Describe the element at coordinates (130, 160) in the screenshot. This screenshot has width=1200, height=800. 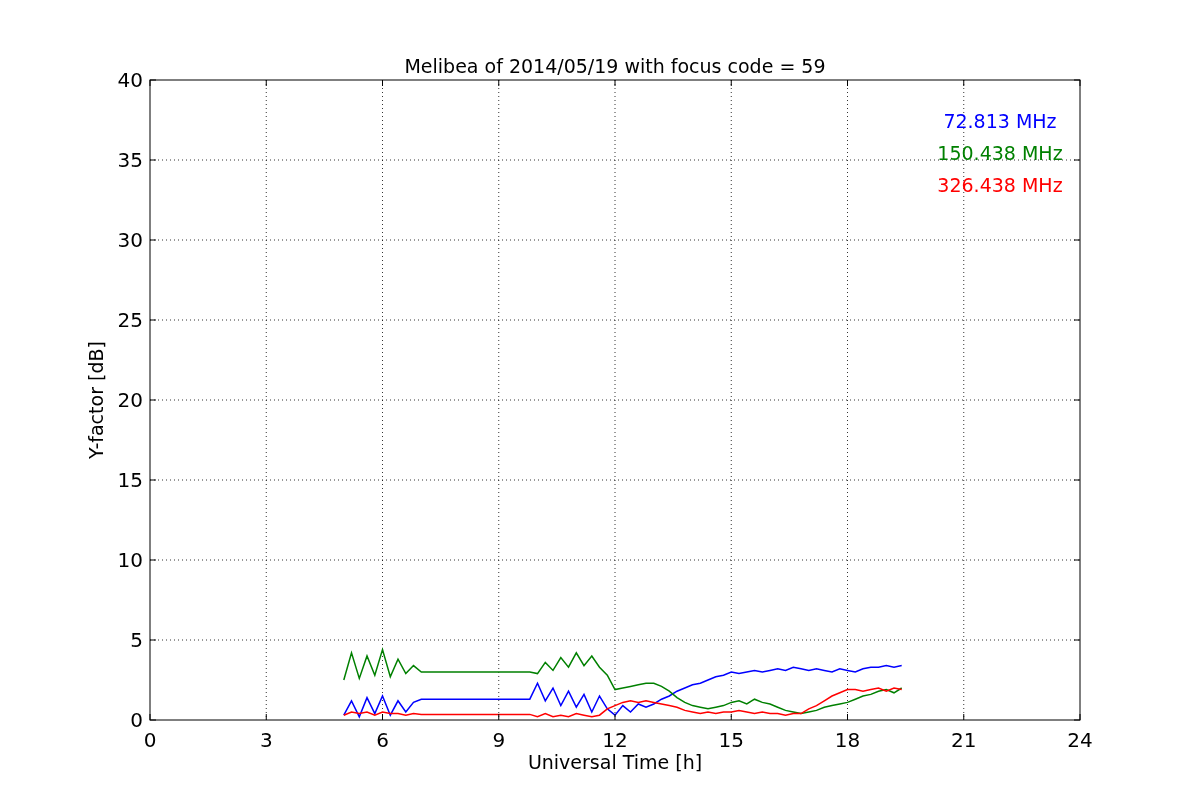
I see `y-tick-label: 35` at that location.